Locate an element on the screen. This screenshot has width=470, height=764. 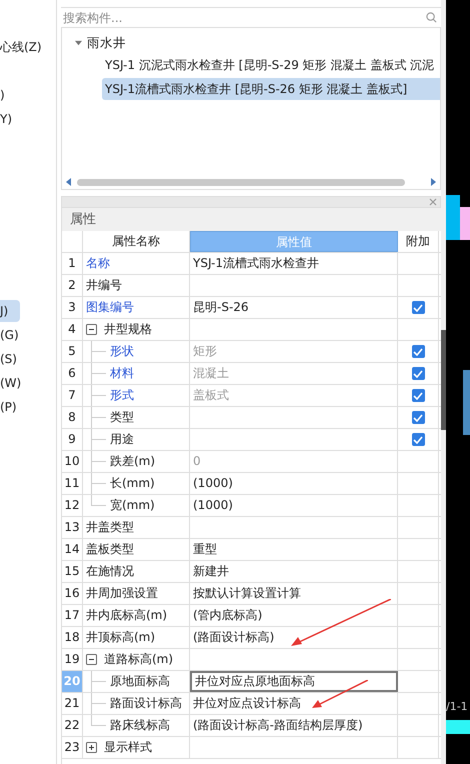
property-value: (路面设计标高-路面结构层厚度) is located at coordinates (294, 725).